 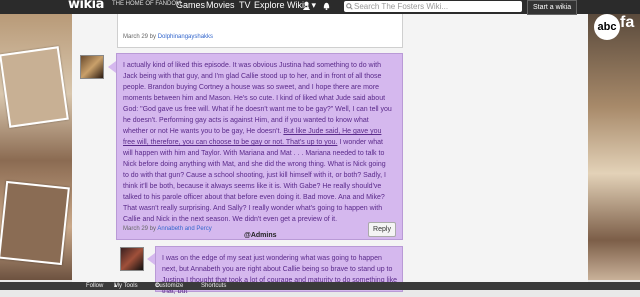 I want to click on abc-network-logo: abc, so click(x=607, y=27).